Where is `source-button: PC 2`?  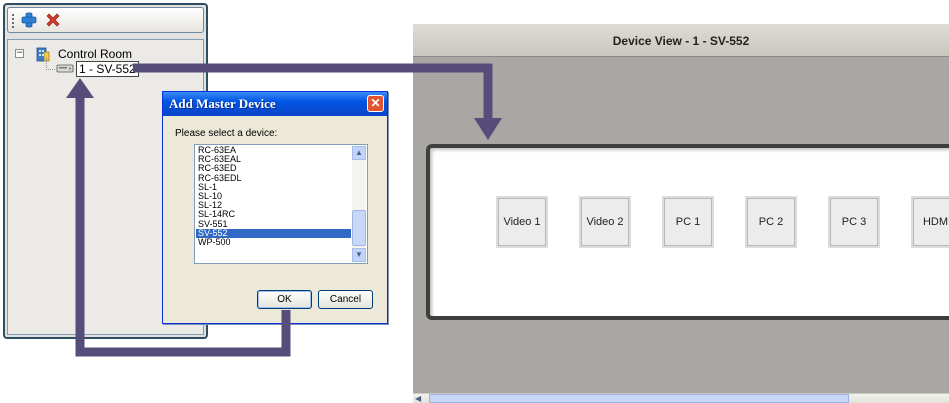 source-button: PC 2 is located at coordinates (771, 222).